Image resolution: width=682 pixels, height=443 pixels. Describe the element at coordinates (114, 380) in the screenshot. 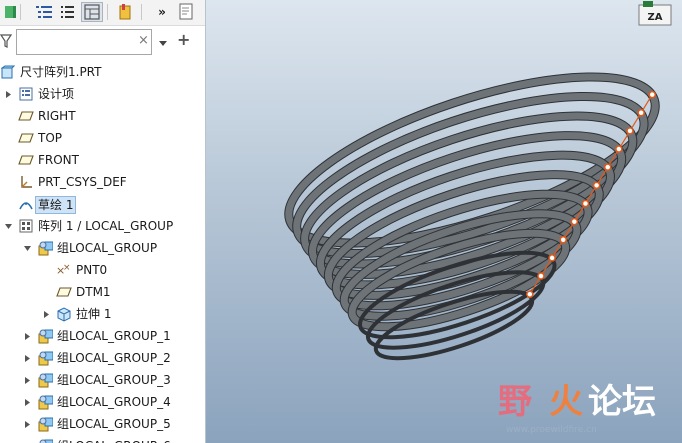

I see `tree-row-label: 组LOCAL_GROUP_3` at that location.